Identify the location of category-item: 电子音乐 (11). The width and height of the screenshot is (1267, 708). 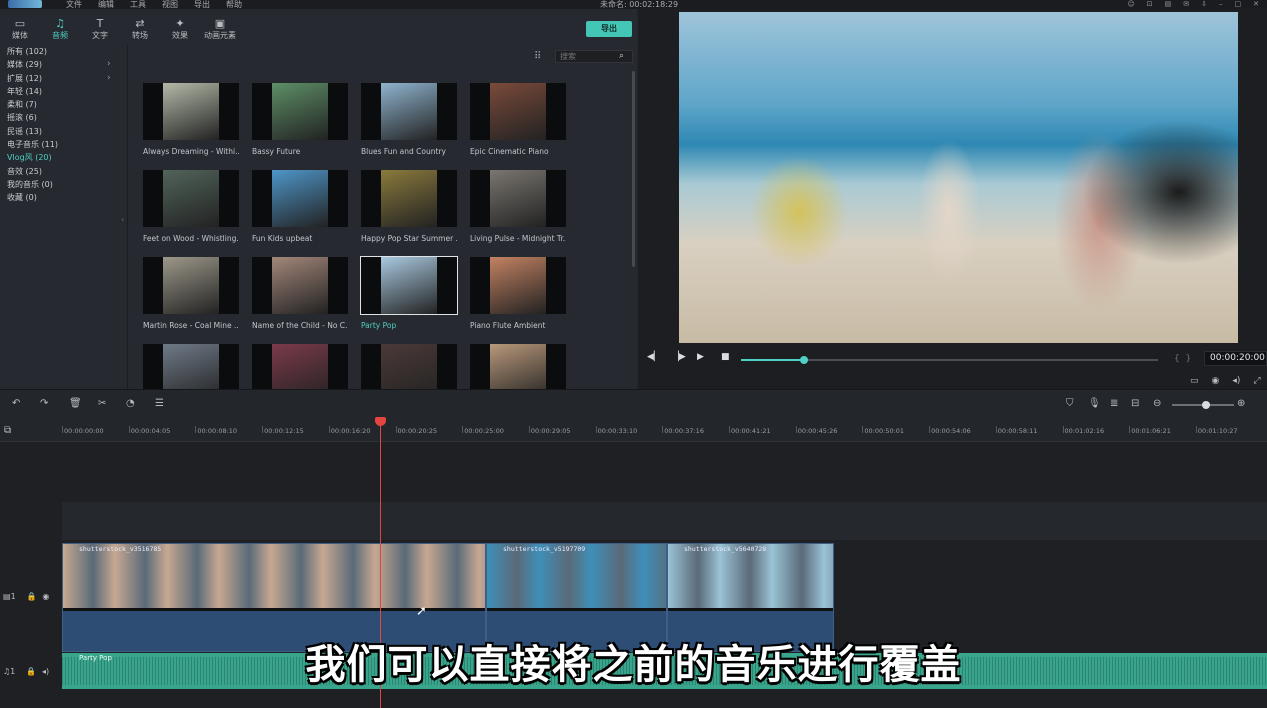
(63, 144).